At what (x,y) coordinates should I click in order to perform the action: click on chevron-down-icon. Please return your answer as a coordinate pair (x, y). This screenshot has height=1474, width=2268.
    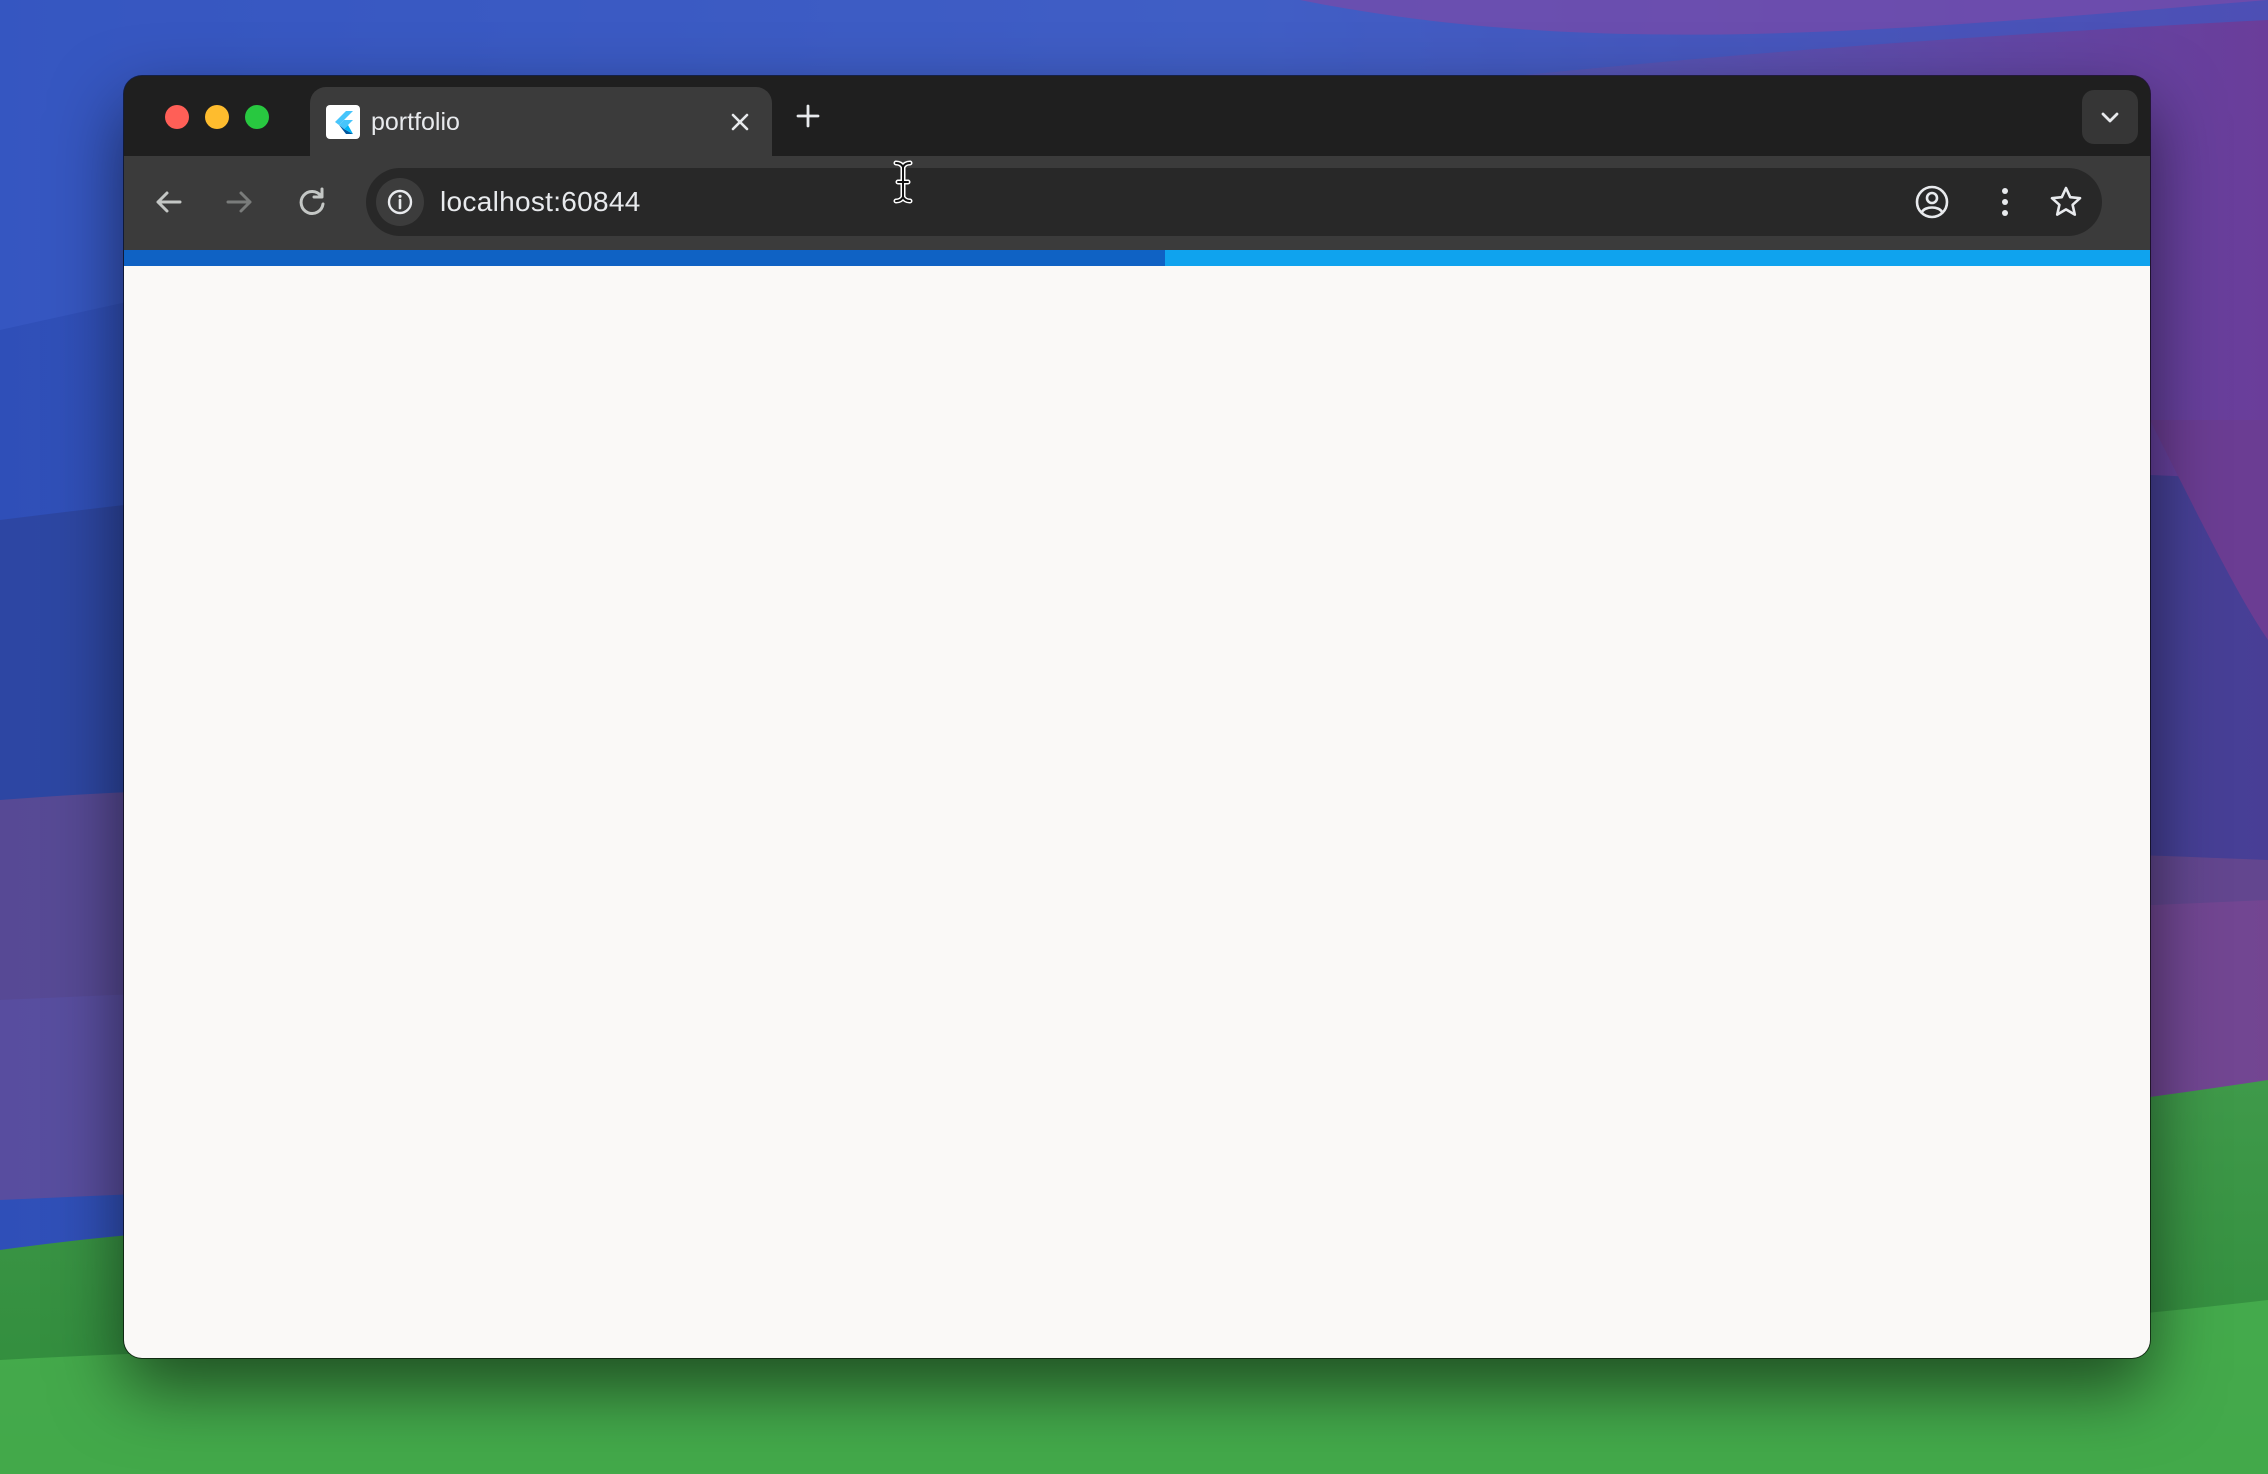
    Looking at the image, I should click on (2110, 117).